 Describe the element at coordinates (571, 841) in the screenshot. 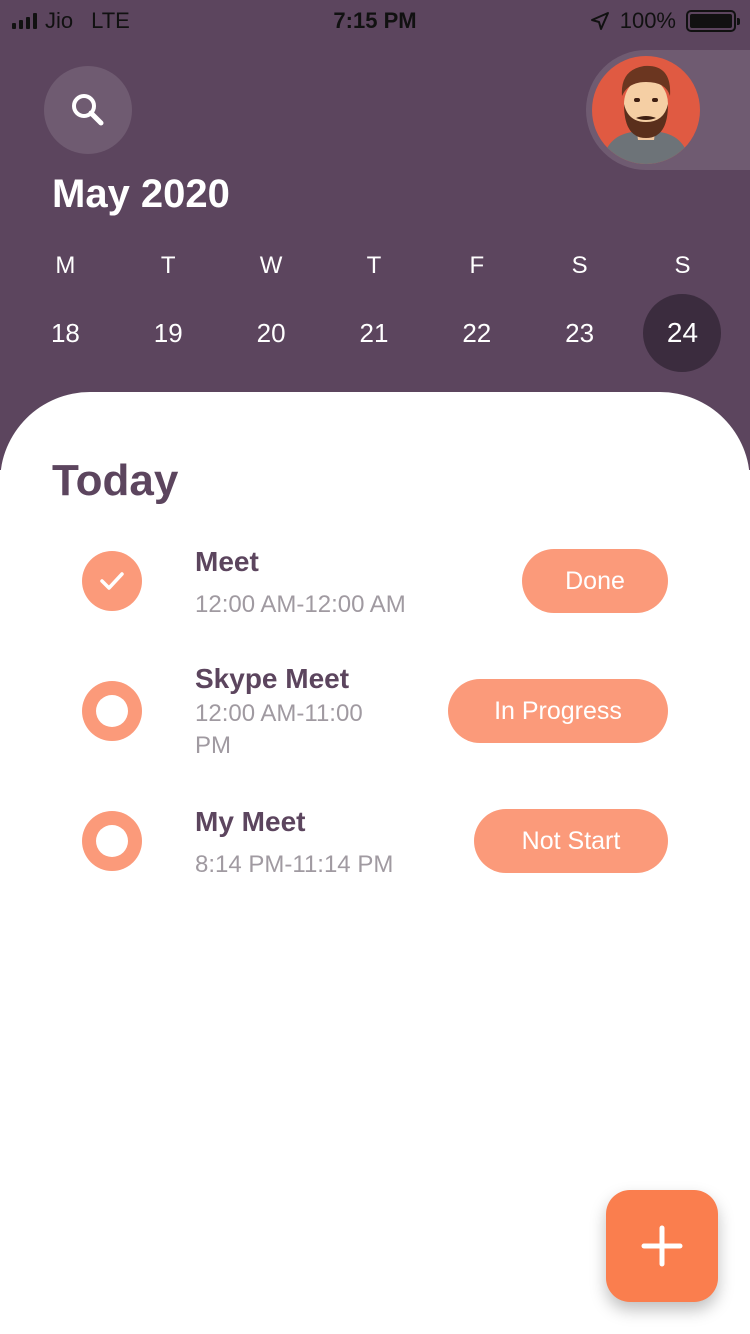

I see `status-pill: Not Start` at that location.